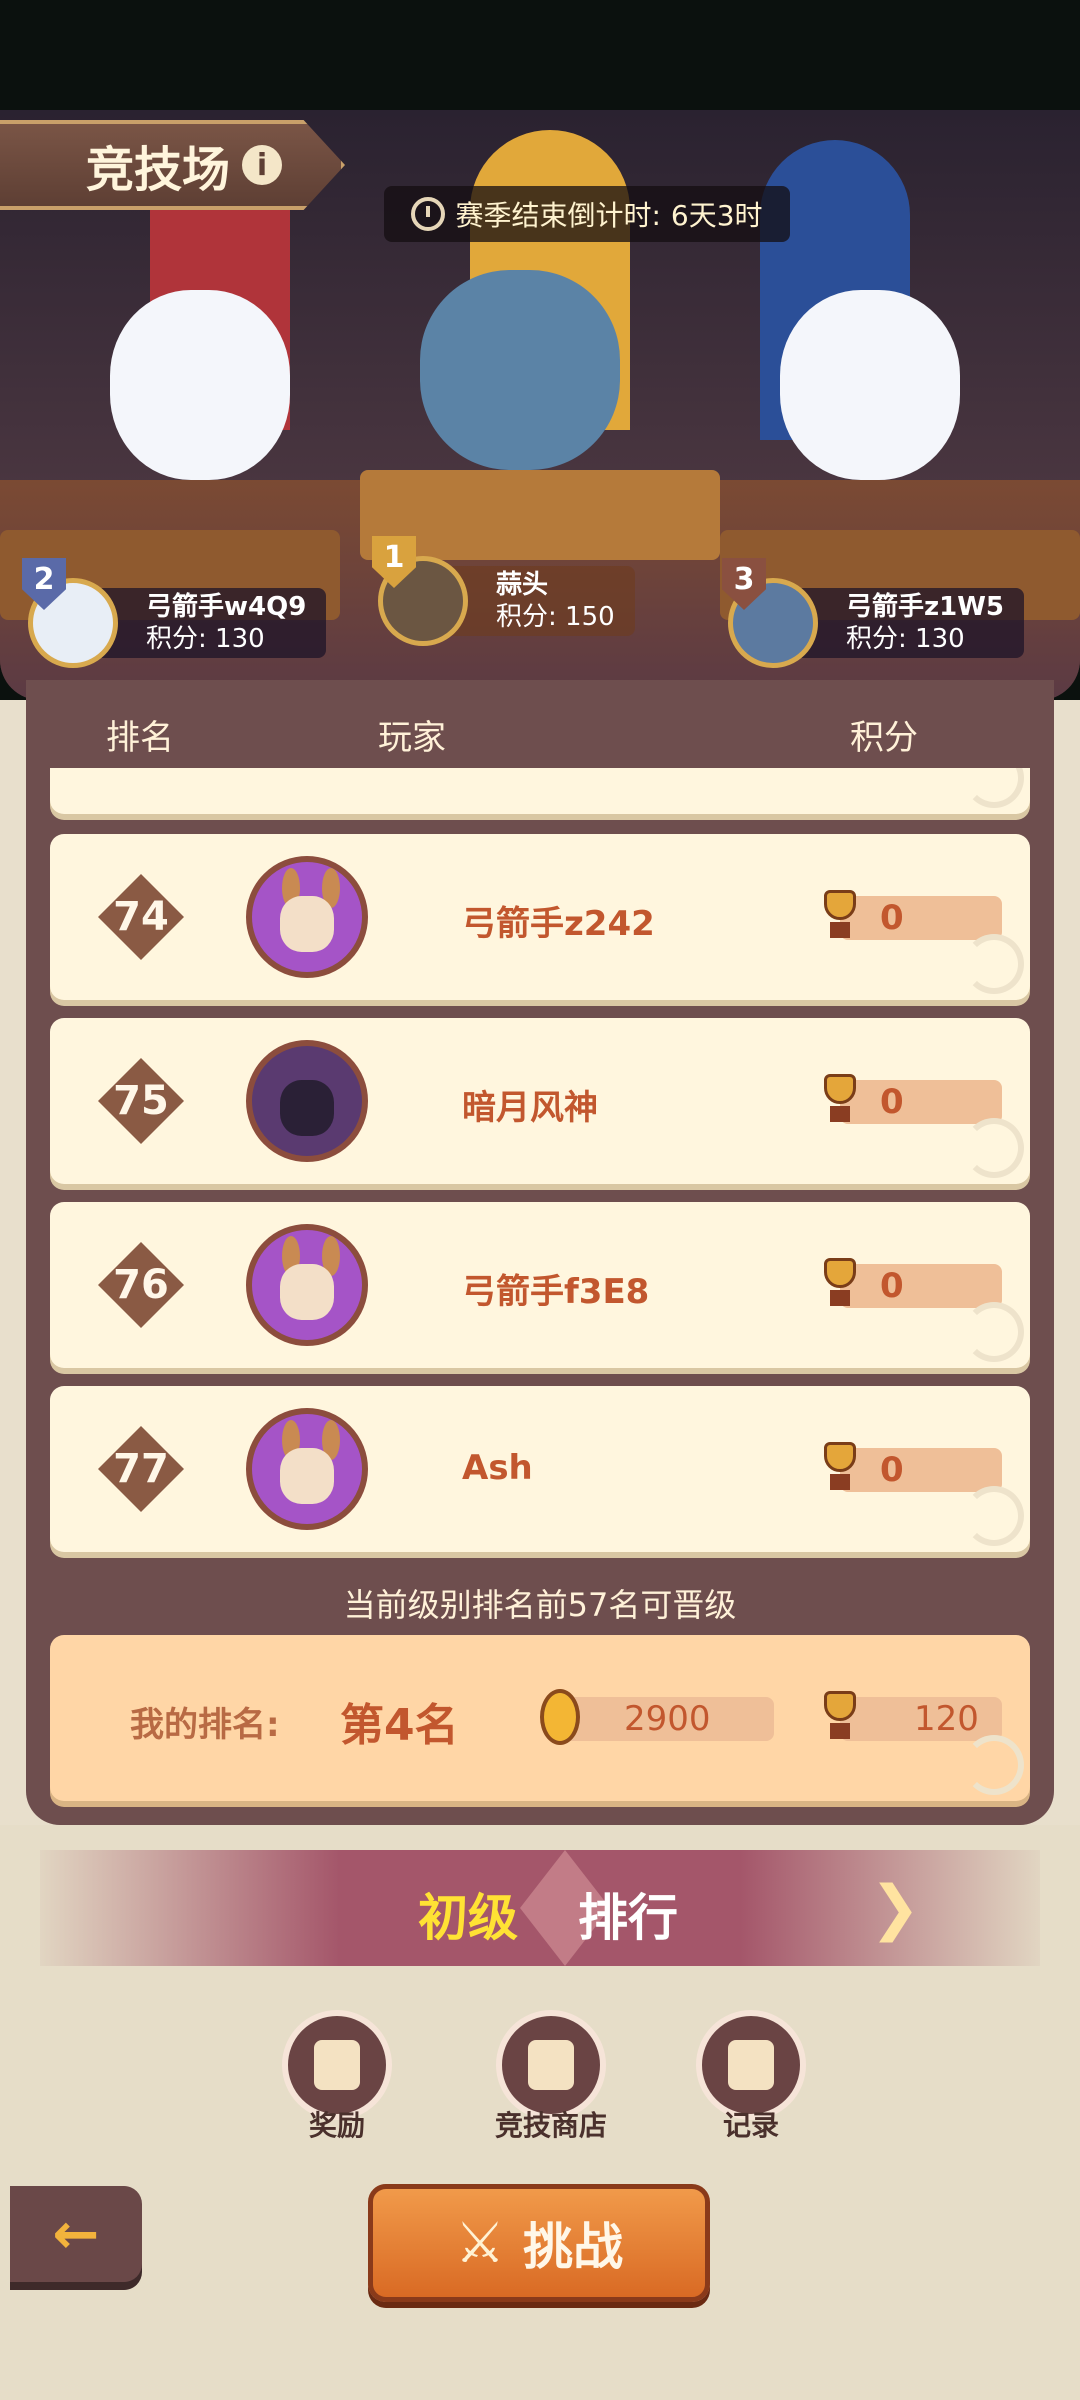  I want to click on arena-shop-label: 竞技商店, so click(550, 2125).